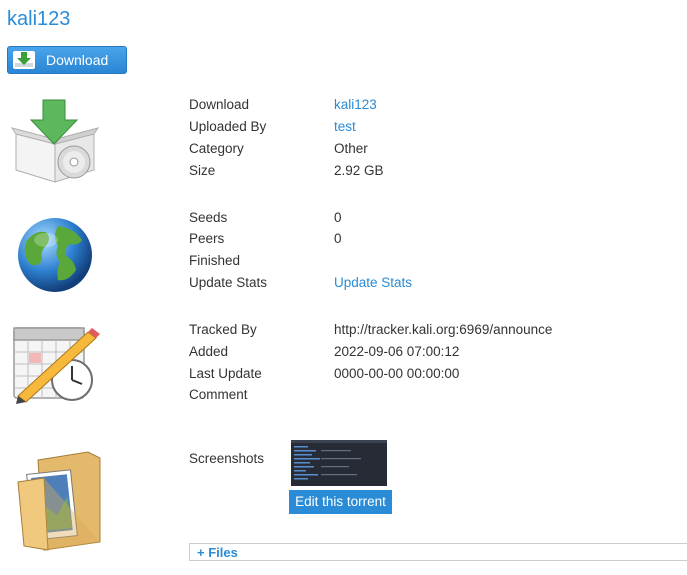 This screenshot has height=575, width=687. What do you see at coordinates (207, 238) in the screenshot?
I see `peers-label: Peers` at bounding box center [207, 238].